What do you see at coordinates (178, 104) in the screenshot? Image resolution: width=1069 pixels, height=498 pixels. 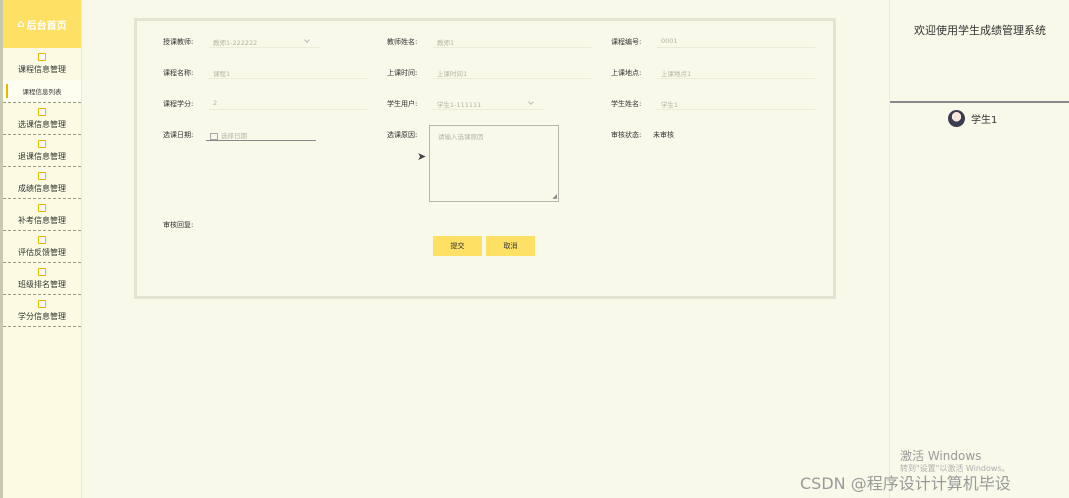 I see `credit-label: 课程学分:` at bounding box center [178, 104].